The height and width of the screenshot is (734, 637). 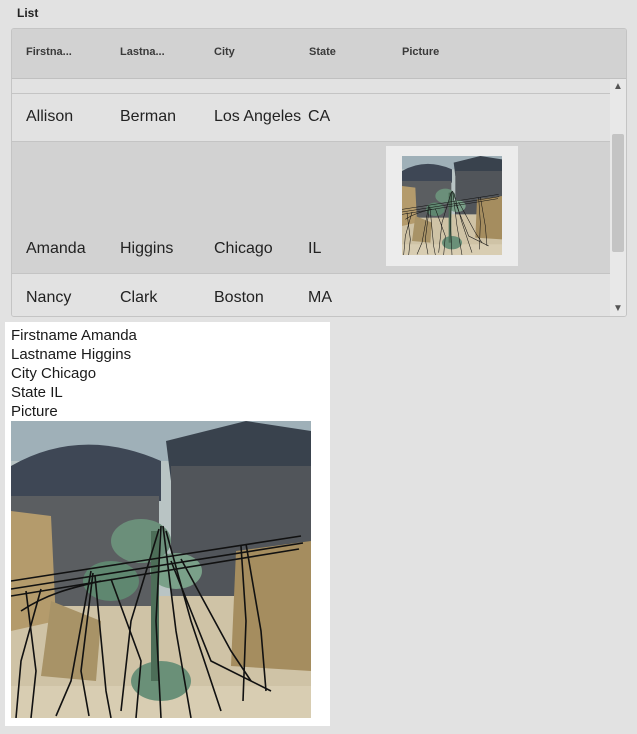 What do you see at coordinates (243, 248) in the screenshot?
I see `cell-city: Chicago` at bounding box center [243, 248].